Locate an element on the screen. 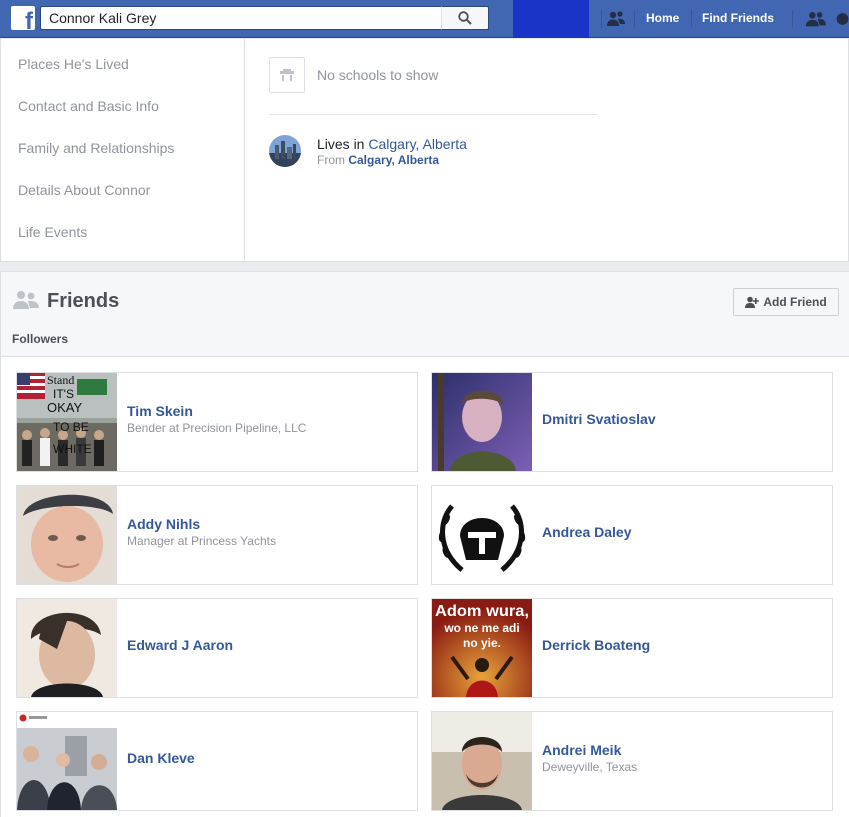  photo-caption-line: wo ne me adi is located at coordinates (481, 628).